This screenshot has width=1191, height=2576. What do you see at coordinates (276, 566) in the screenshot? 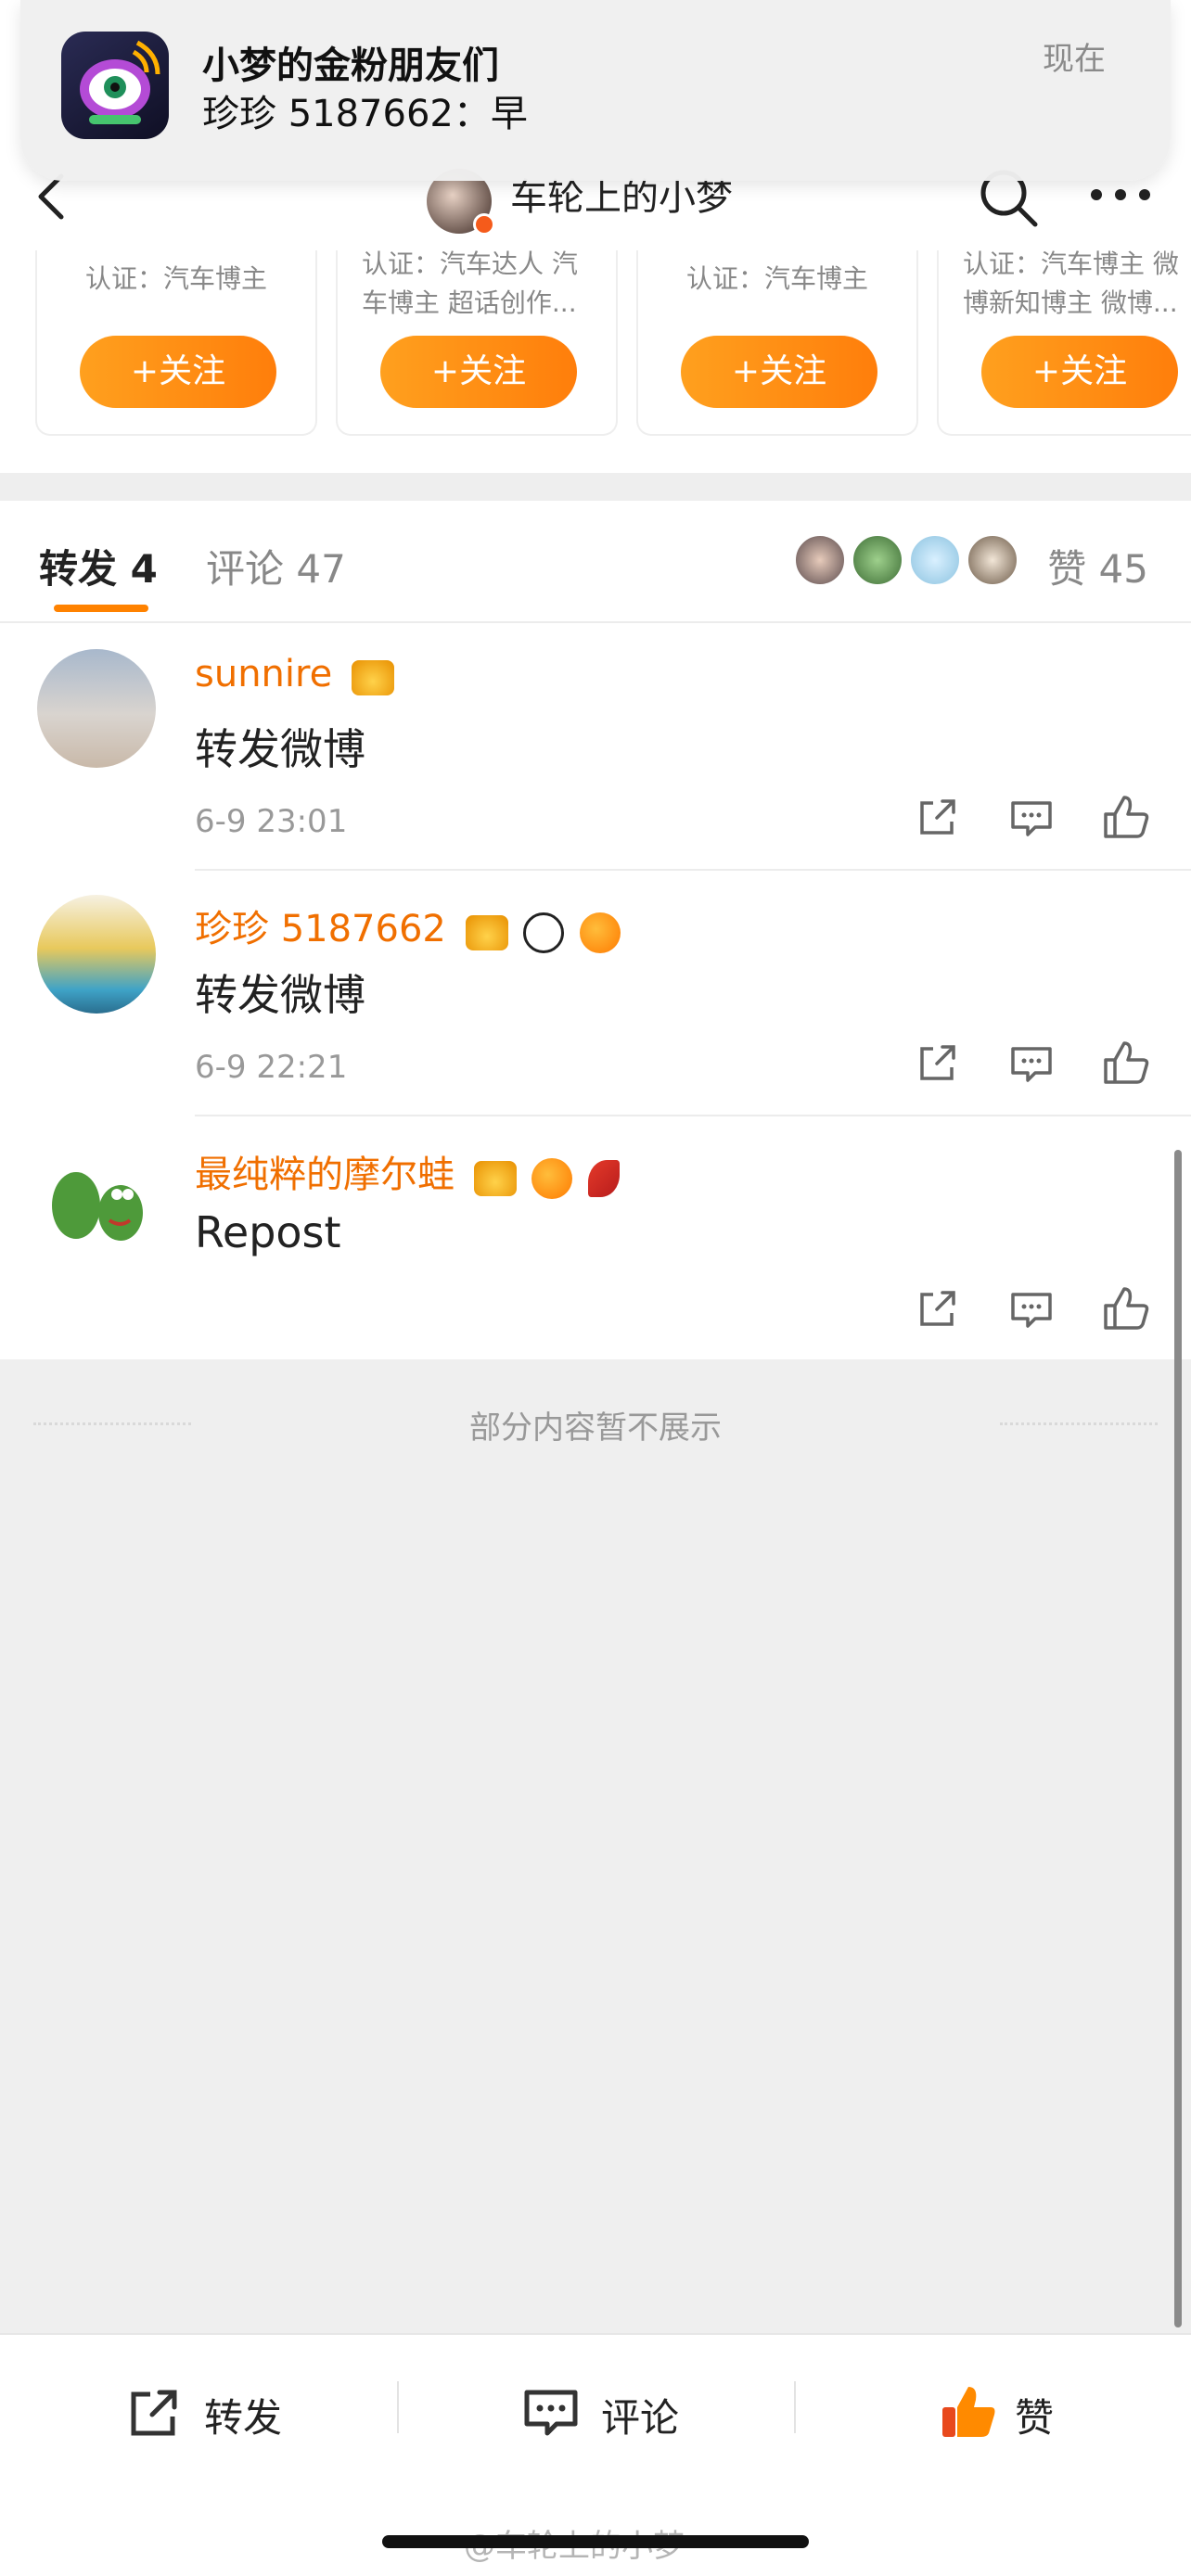
I see `tab-comment: 评论 47` at bounding box center [276, 566].